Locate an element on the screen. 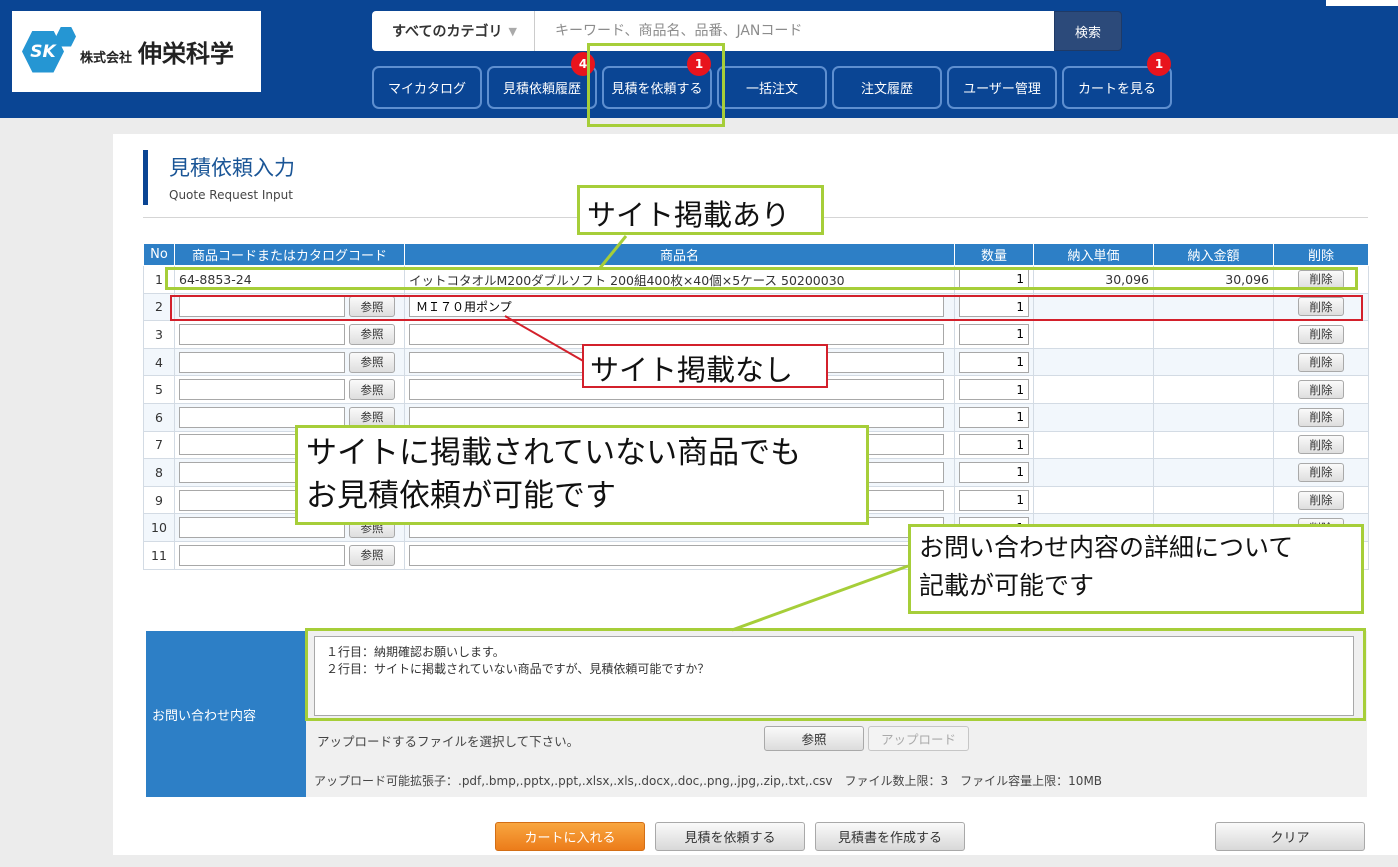 This screenshot has height=867, width=1398. nav-order-history: 注文履歴 is located at coordinates (887, 87).